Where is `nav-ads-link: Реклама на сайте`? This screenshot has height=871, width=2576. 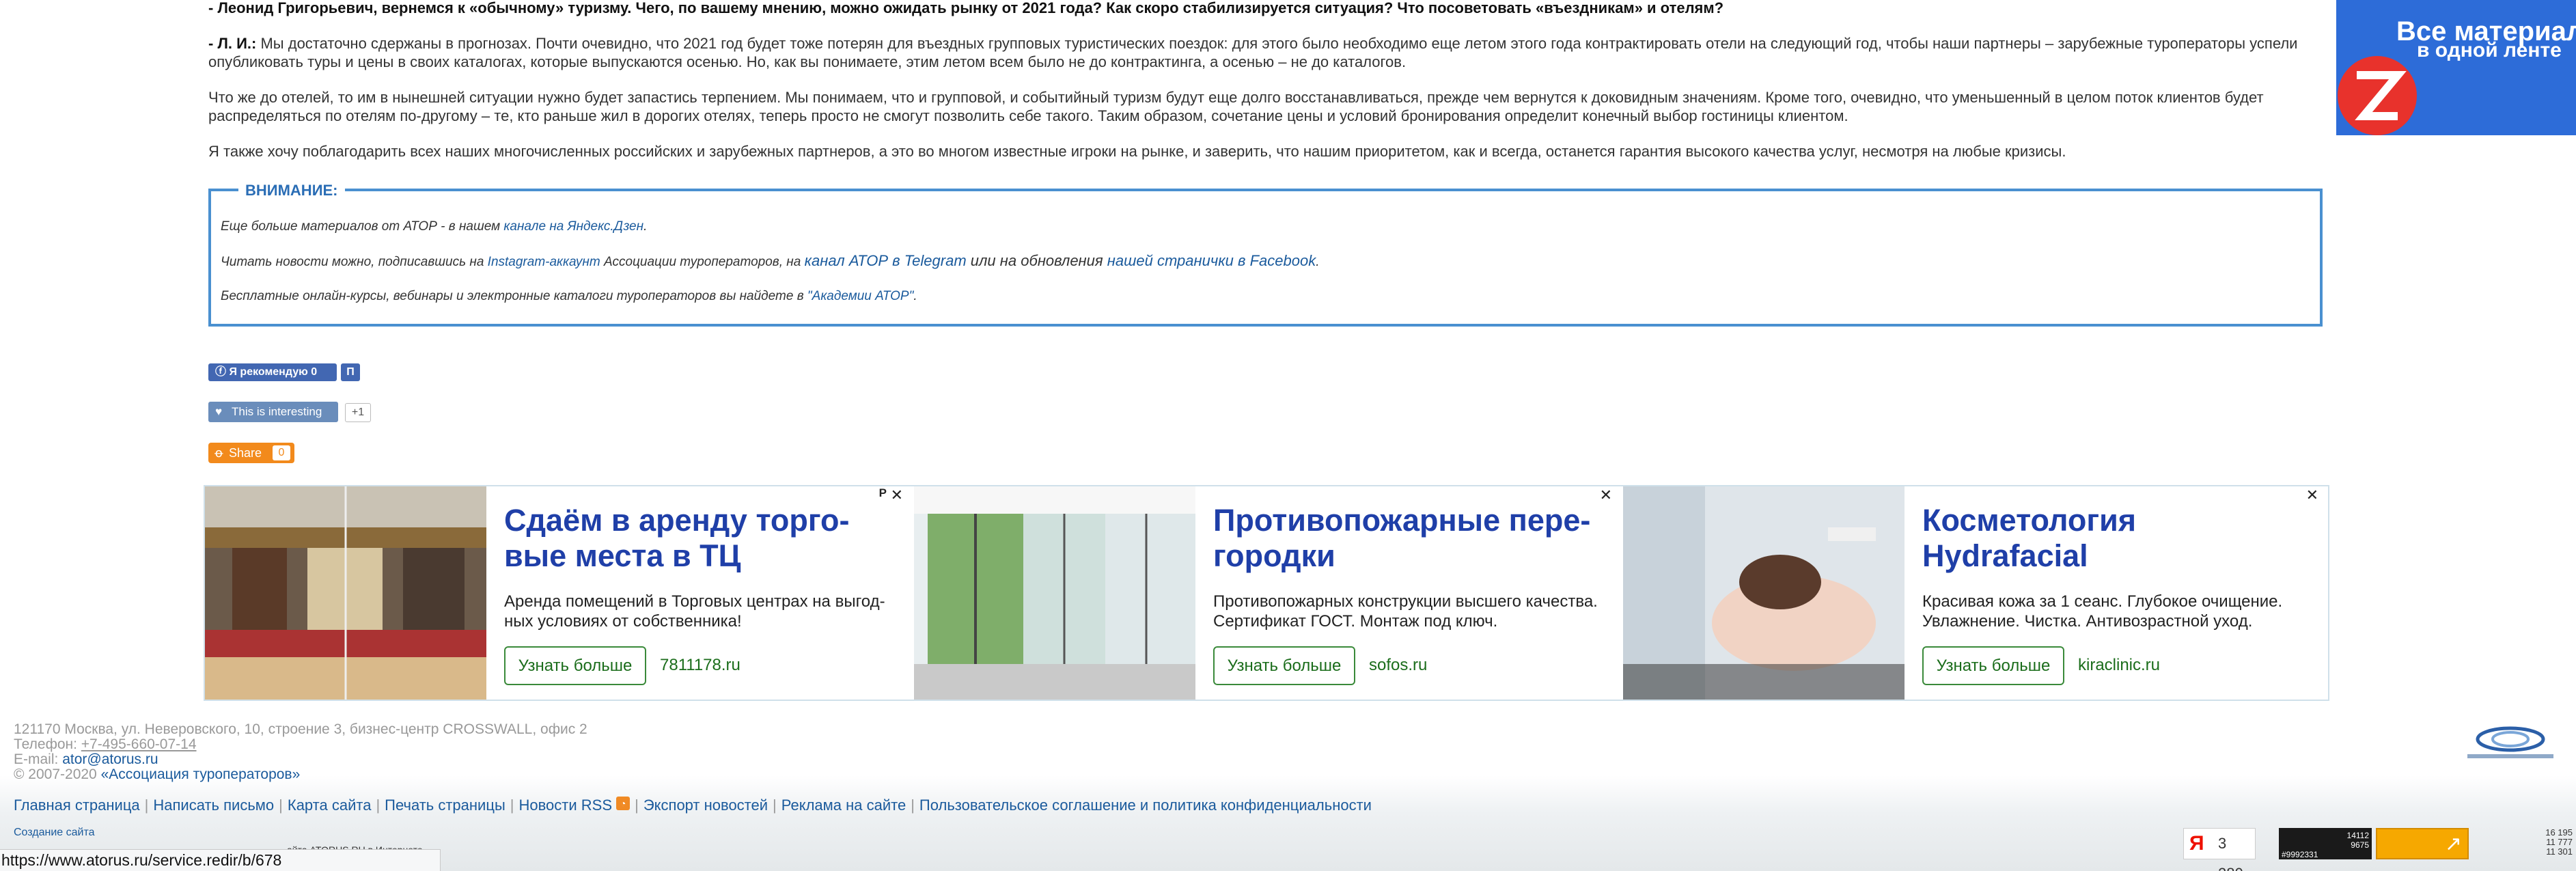 nav-ads-link: Реклама на сайте is located at coordinates (843, 805).